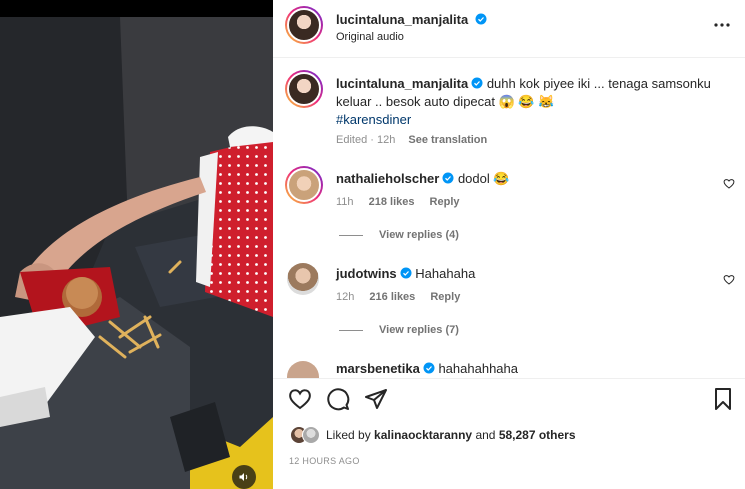 Image resolution: width=745 pixels, height=489 pixels. What do you see at coordinates (537, 435) in the screenshot?
I see `likes-others-count: 58,287 others` at bounding box center [537, 435].